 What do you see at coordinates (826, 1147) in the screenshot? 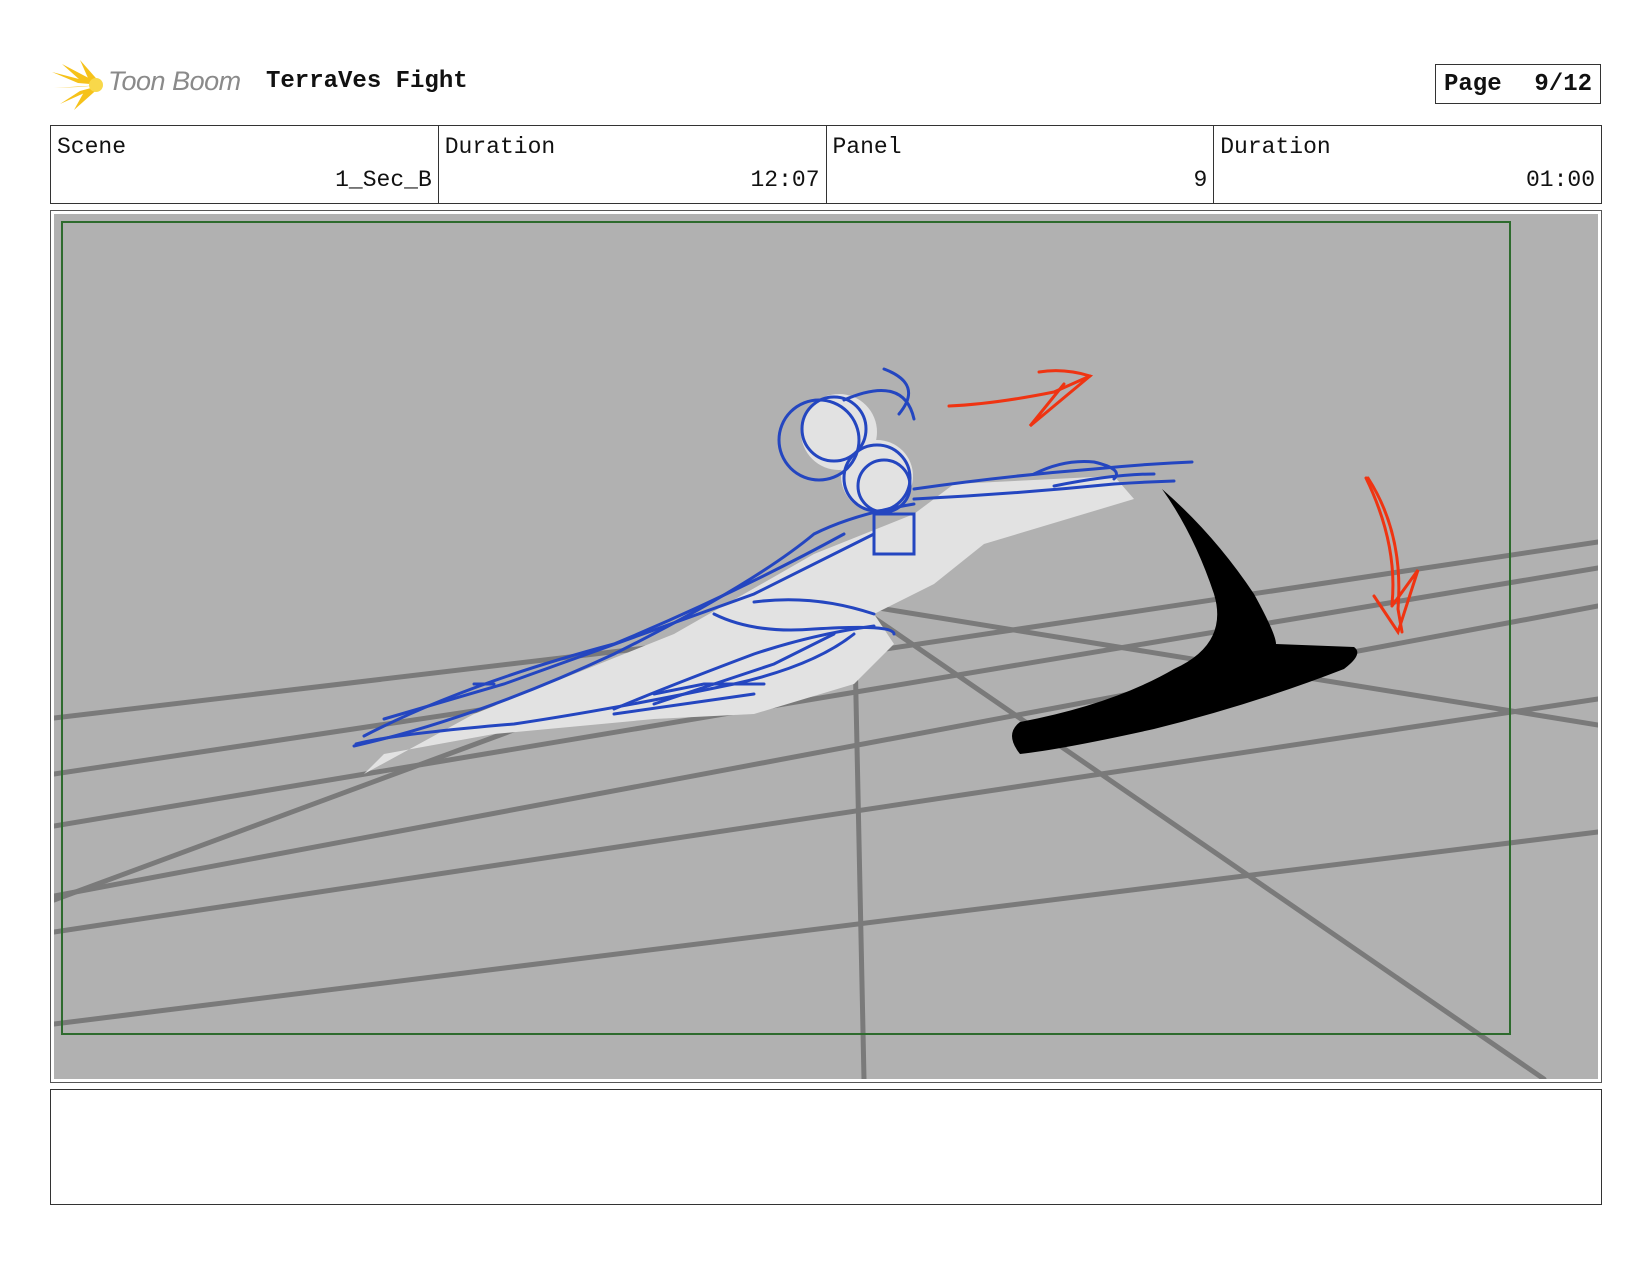
I see `panel-notes-area` at bounding box center [826, 1147].